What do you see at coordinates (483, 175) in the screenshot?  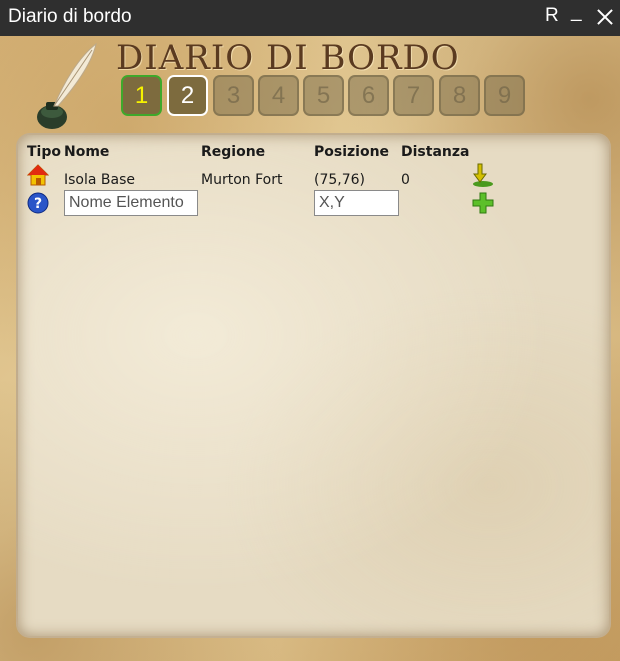 I see `download-icon` at bounding box center [483, 175].